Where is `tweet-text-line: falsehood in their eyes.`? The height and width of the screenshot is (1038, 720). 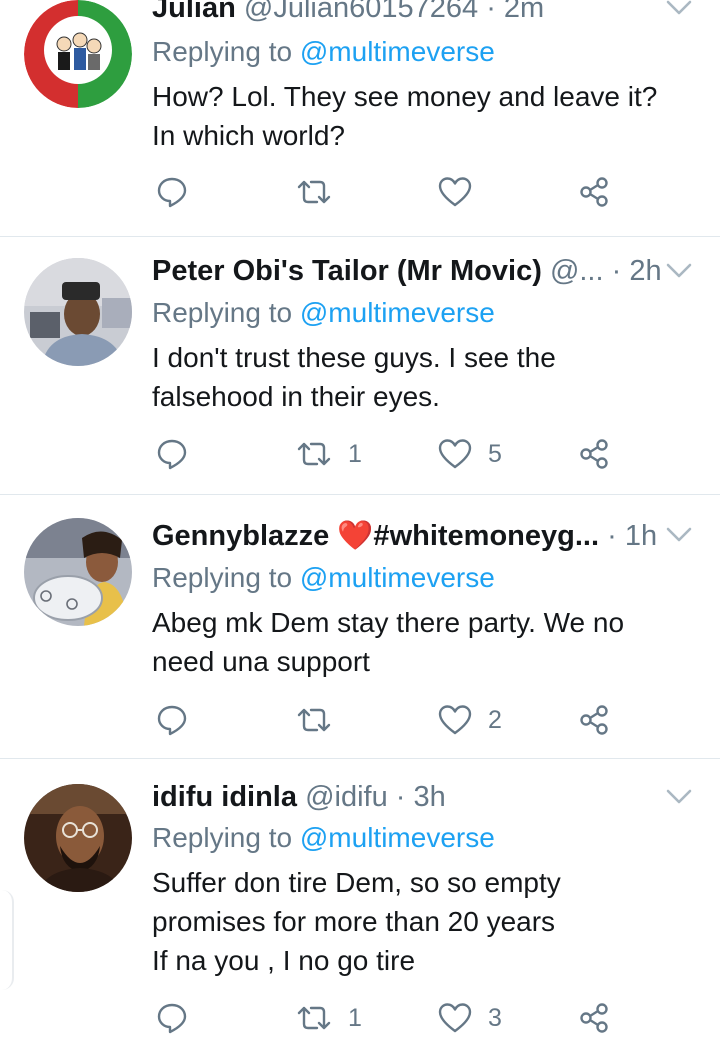 tweet-text-line: falsehood in their eyes. is located at coordinates (296, 396).